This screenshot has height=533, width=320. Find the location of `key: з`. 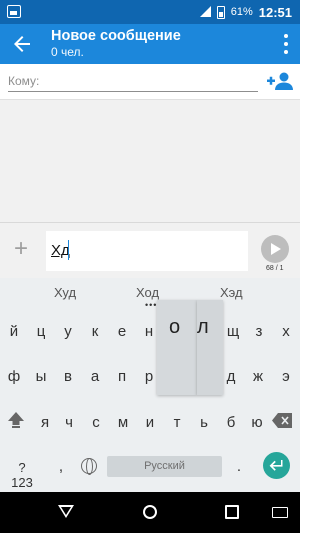

key: з is located at coordinates (259, 331).